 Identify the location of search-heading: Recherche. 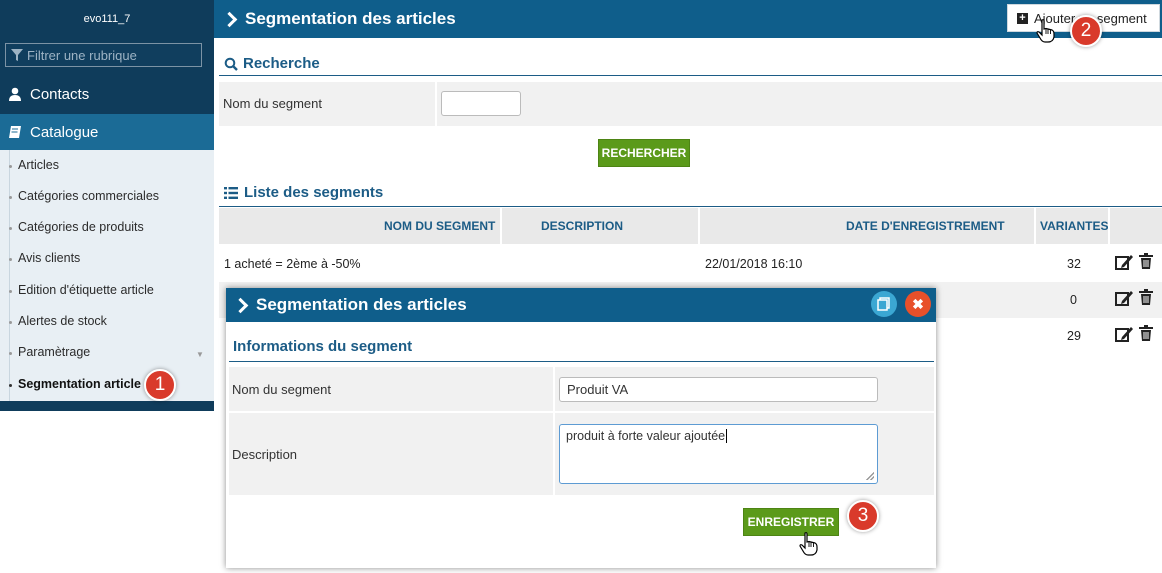
(272, 63).